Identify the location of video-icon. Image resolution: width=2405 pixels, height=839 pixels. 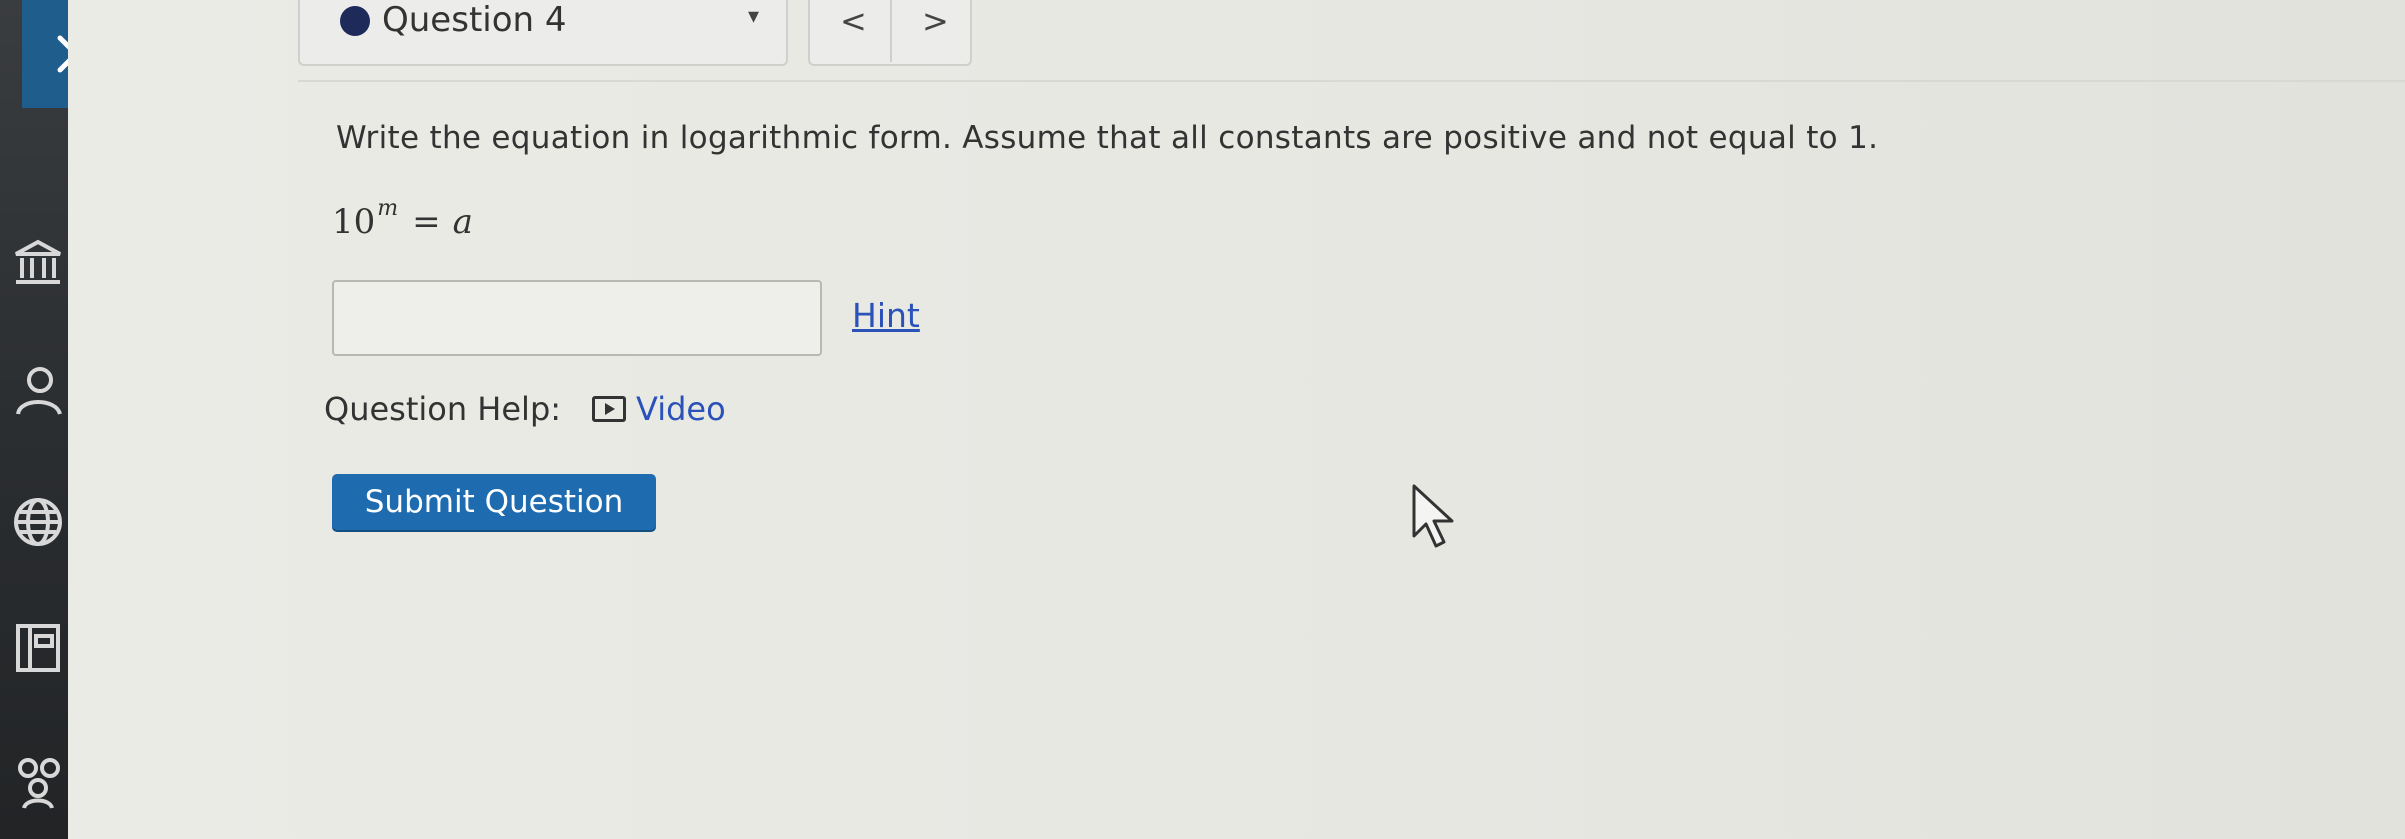
(609, 409).